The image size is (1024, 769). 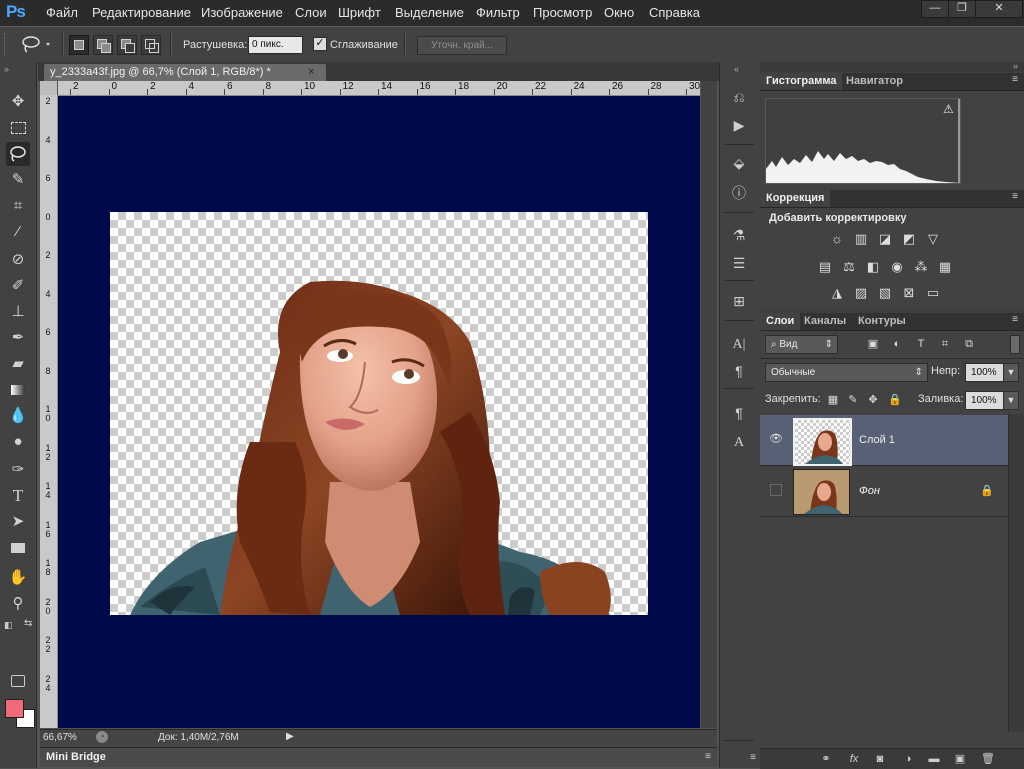 I want to click on add-to-selection-button, so click(x=103, y=45).